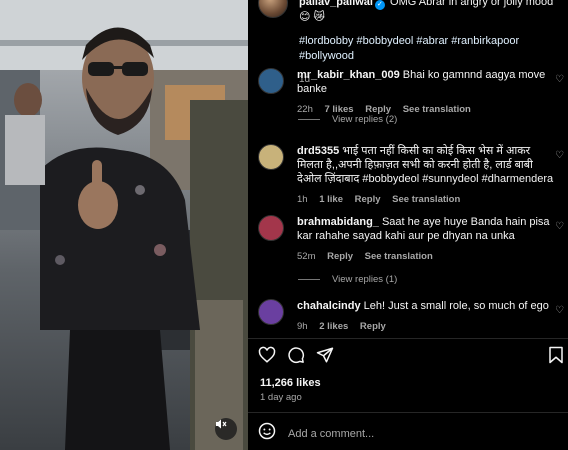 Image resolution: width=568 pixels, height=450 pixels. Describe the element at coordinates (408, 338) in the screenshot. I see `actions-divider` at that location.